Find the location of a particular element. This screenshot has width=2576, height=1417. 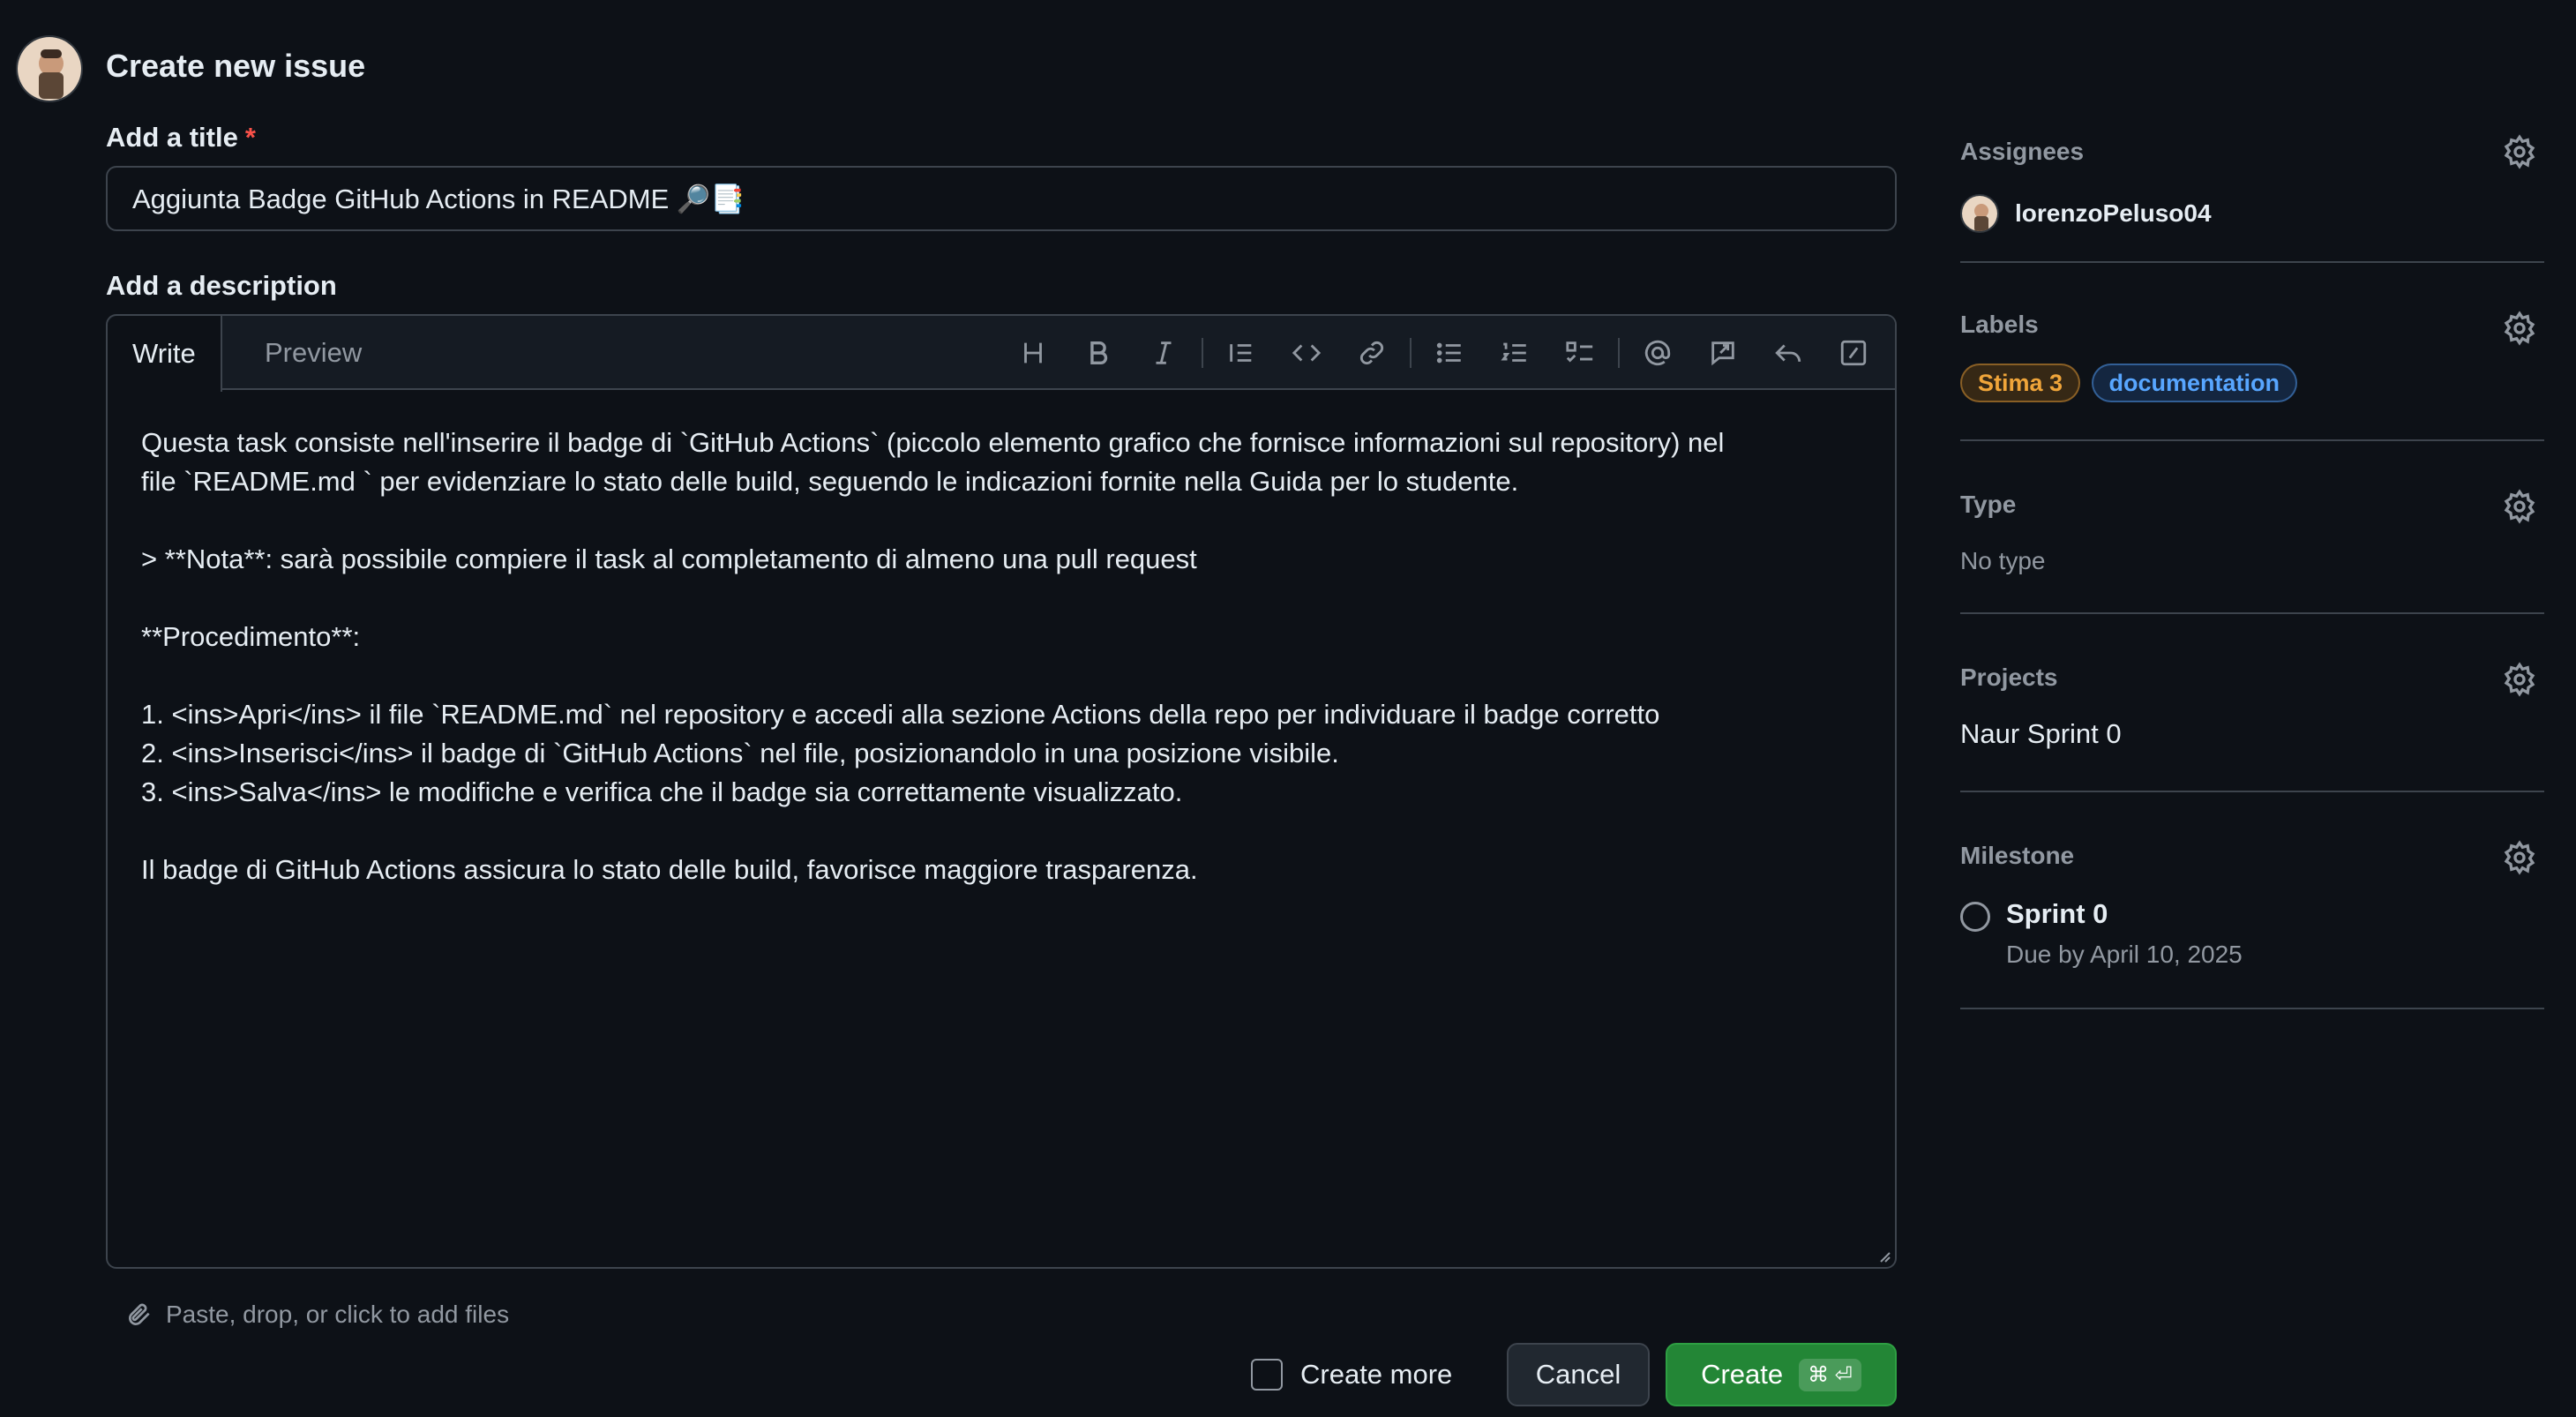

milestone-heading: Milestone is located at coordinates (2018, 855).